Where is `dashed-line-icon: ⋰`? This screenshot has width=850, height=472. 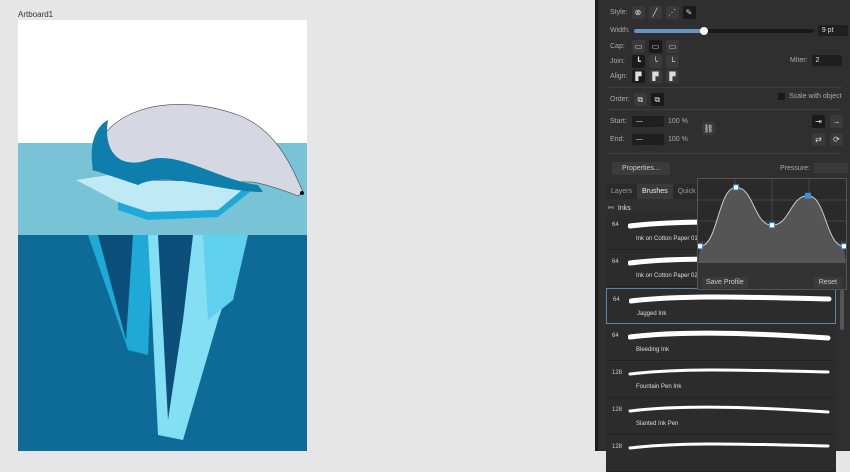
dashed-line-icon: ⋰ is located at coordinates (672, 12).